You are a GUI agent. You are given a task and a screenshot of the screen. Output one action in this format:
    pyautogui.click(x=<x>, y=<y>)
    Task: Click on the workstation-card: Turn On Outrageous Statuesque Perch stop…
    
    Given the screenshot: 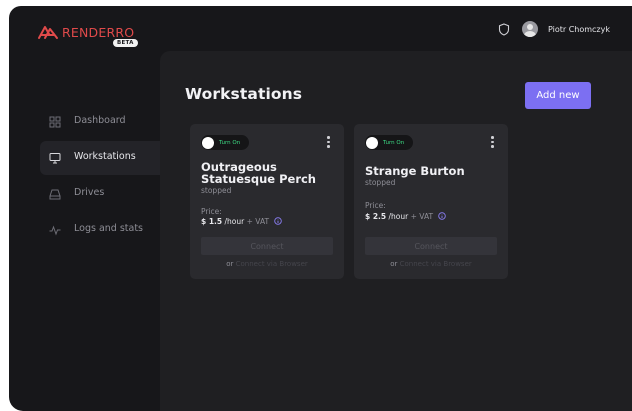 What is the action you would take?
    pyautogui.click(x=267, y=201)
    